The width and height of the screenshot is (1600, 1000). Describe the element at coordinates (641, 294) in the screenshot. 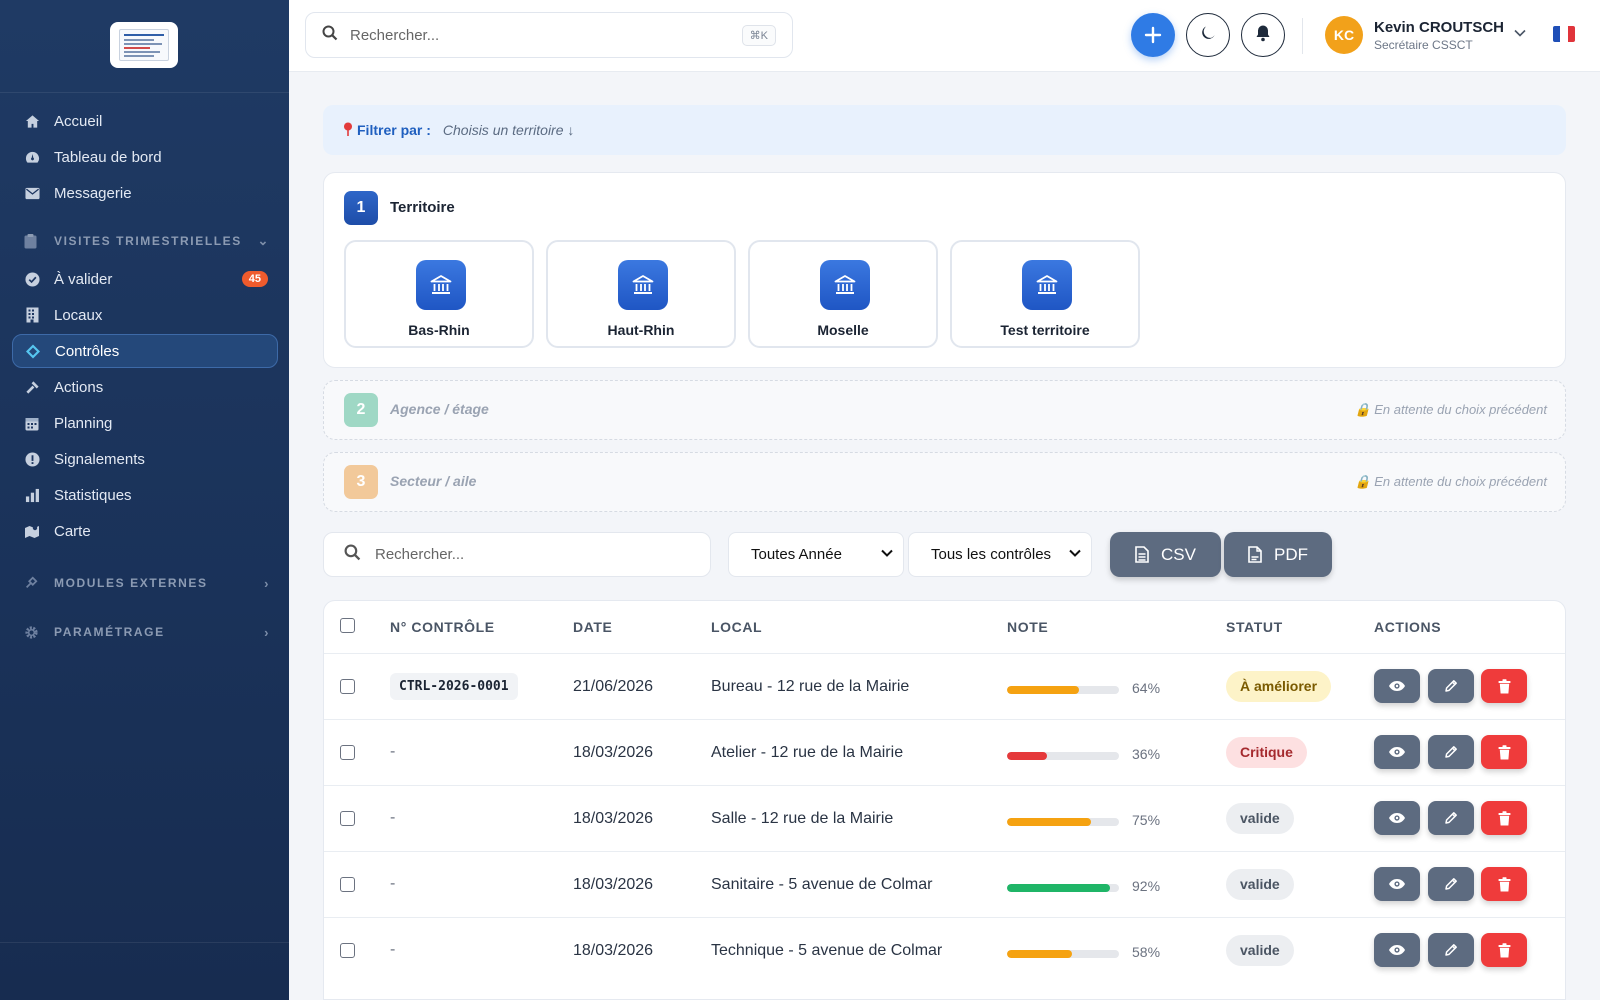

I see `territoire-haut-rhin: Haut-Rhin` at that location.